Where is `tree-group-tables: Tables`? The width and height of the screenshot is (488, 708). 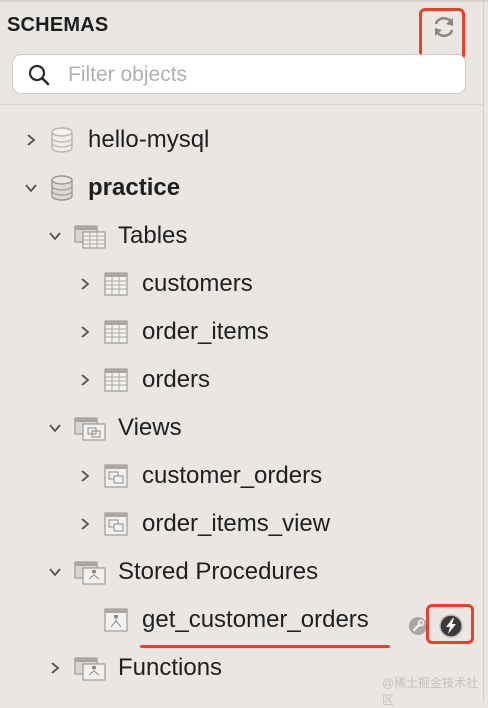
tree-group-tables: Tables is located at coordinates (117, 236).